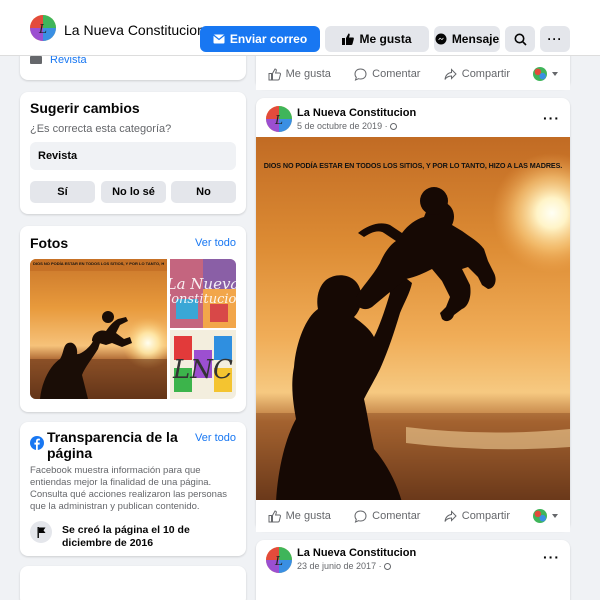 The height and width of the screenshot is (600, 600). I want to click on post-comment-label: Comentar, so click(396, 516).